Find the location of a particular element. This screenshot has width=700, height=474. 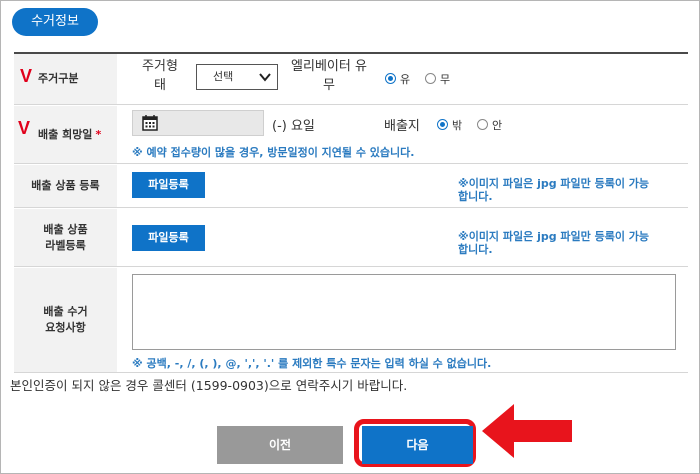

location-in-radio is located at coordinates (482, 124).